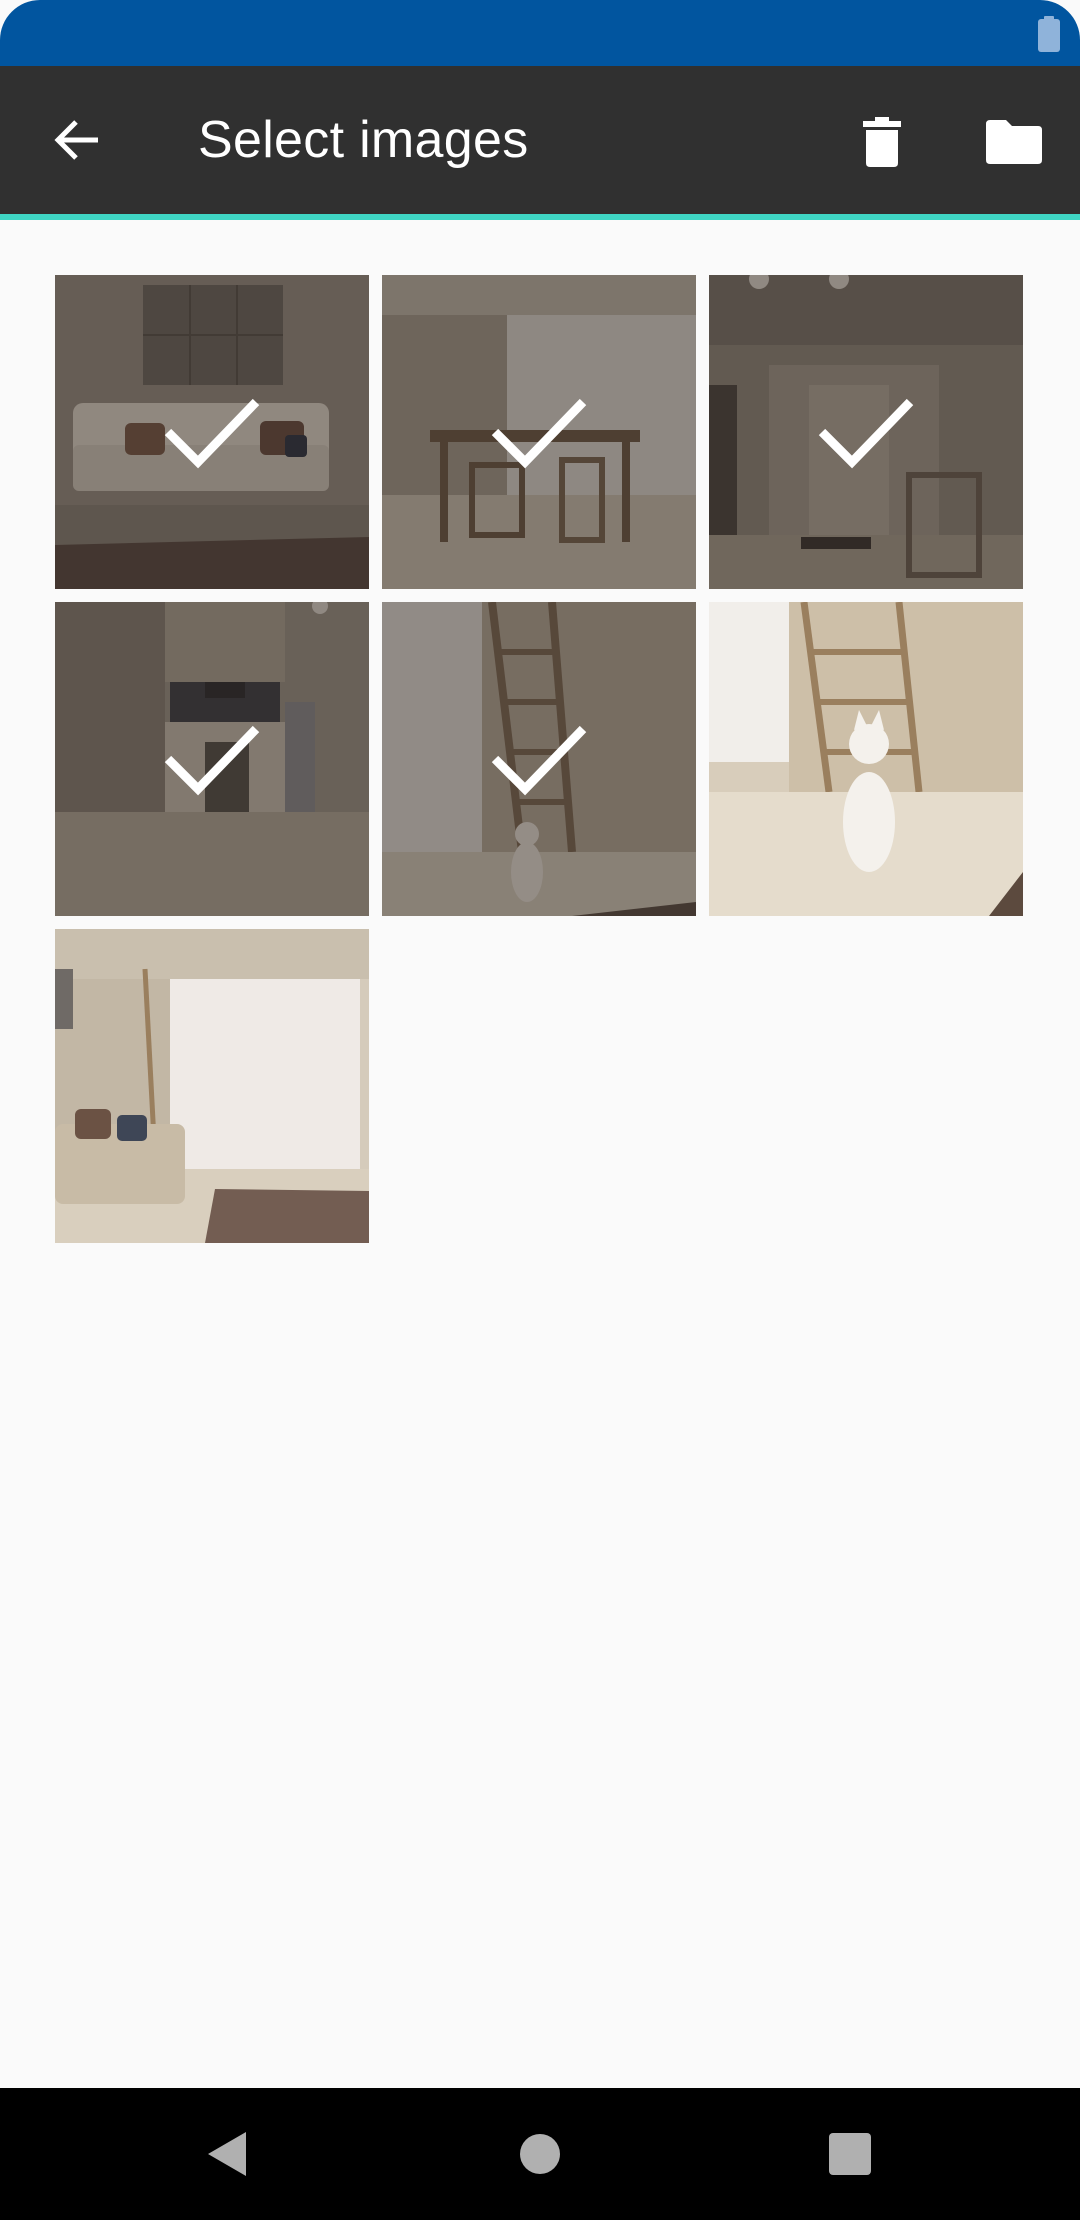  I want to click on folder-button, so click(1014, 142).